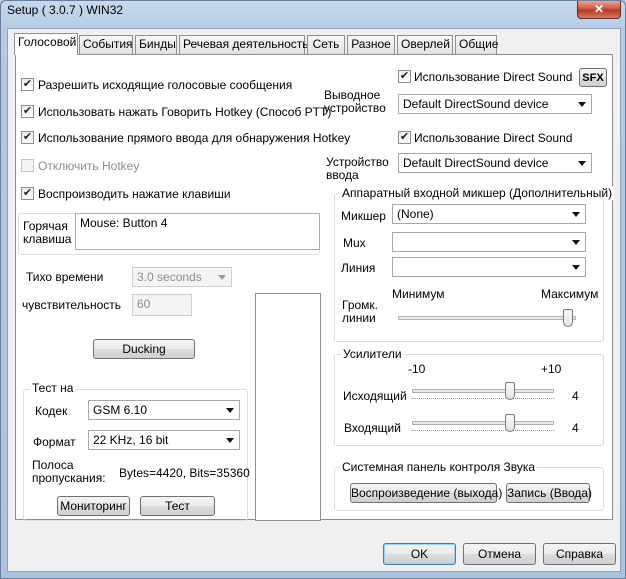  What do you see at coordinates (53, 388) in the screenshot?
I see `test-group-title: Тест на` at bounding box center [53, 388].